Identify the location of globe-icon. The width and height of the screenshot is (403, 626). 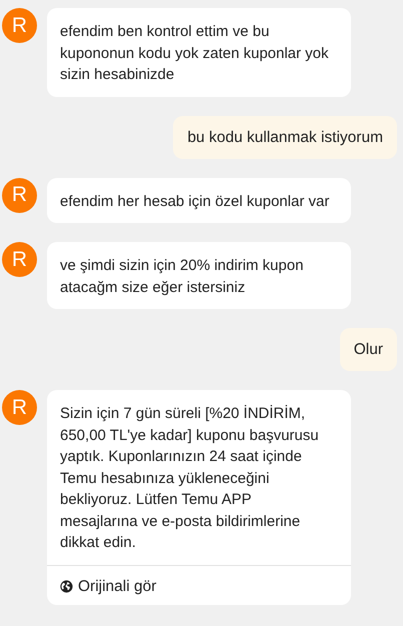
(66, 586).